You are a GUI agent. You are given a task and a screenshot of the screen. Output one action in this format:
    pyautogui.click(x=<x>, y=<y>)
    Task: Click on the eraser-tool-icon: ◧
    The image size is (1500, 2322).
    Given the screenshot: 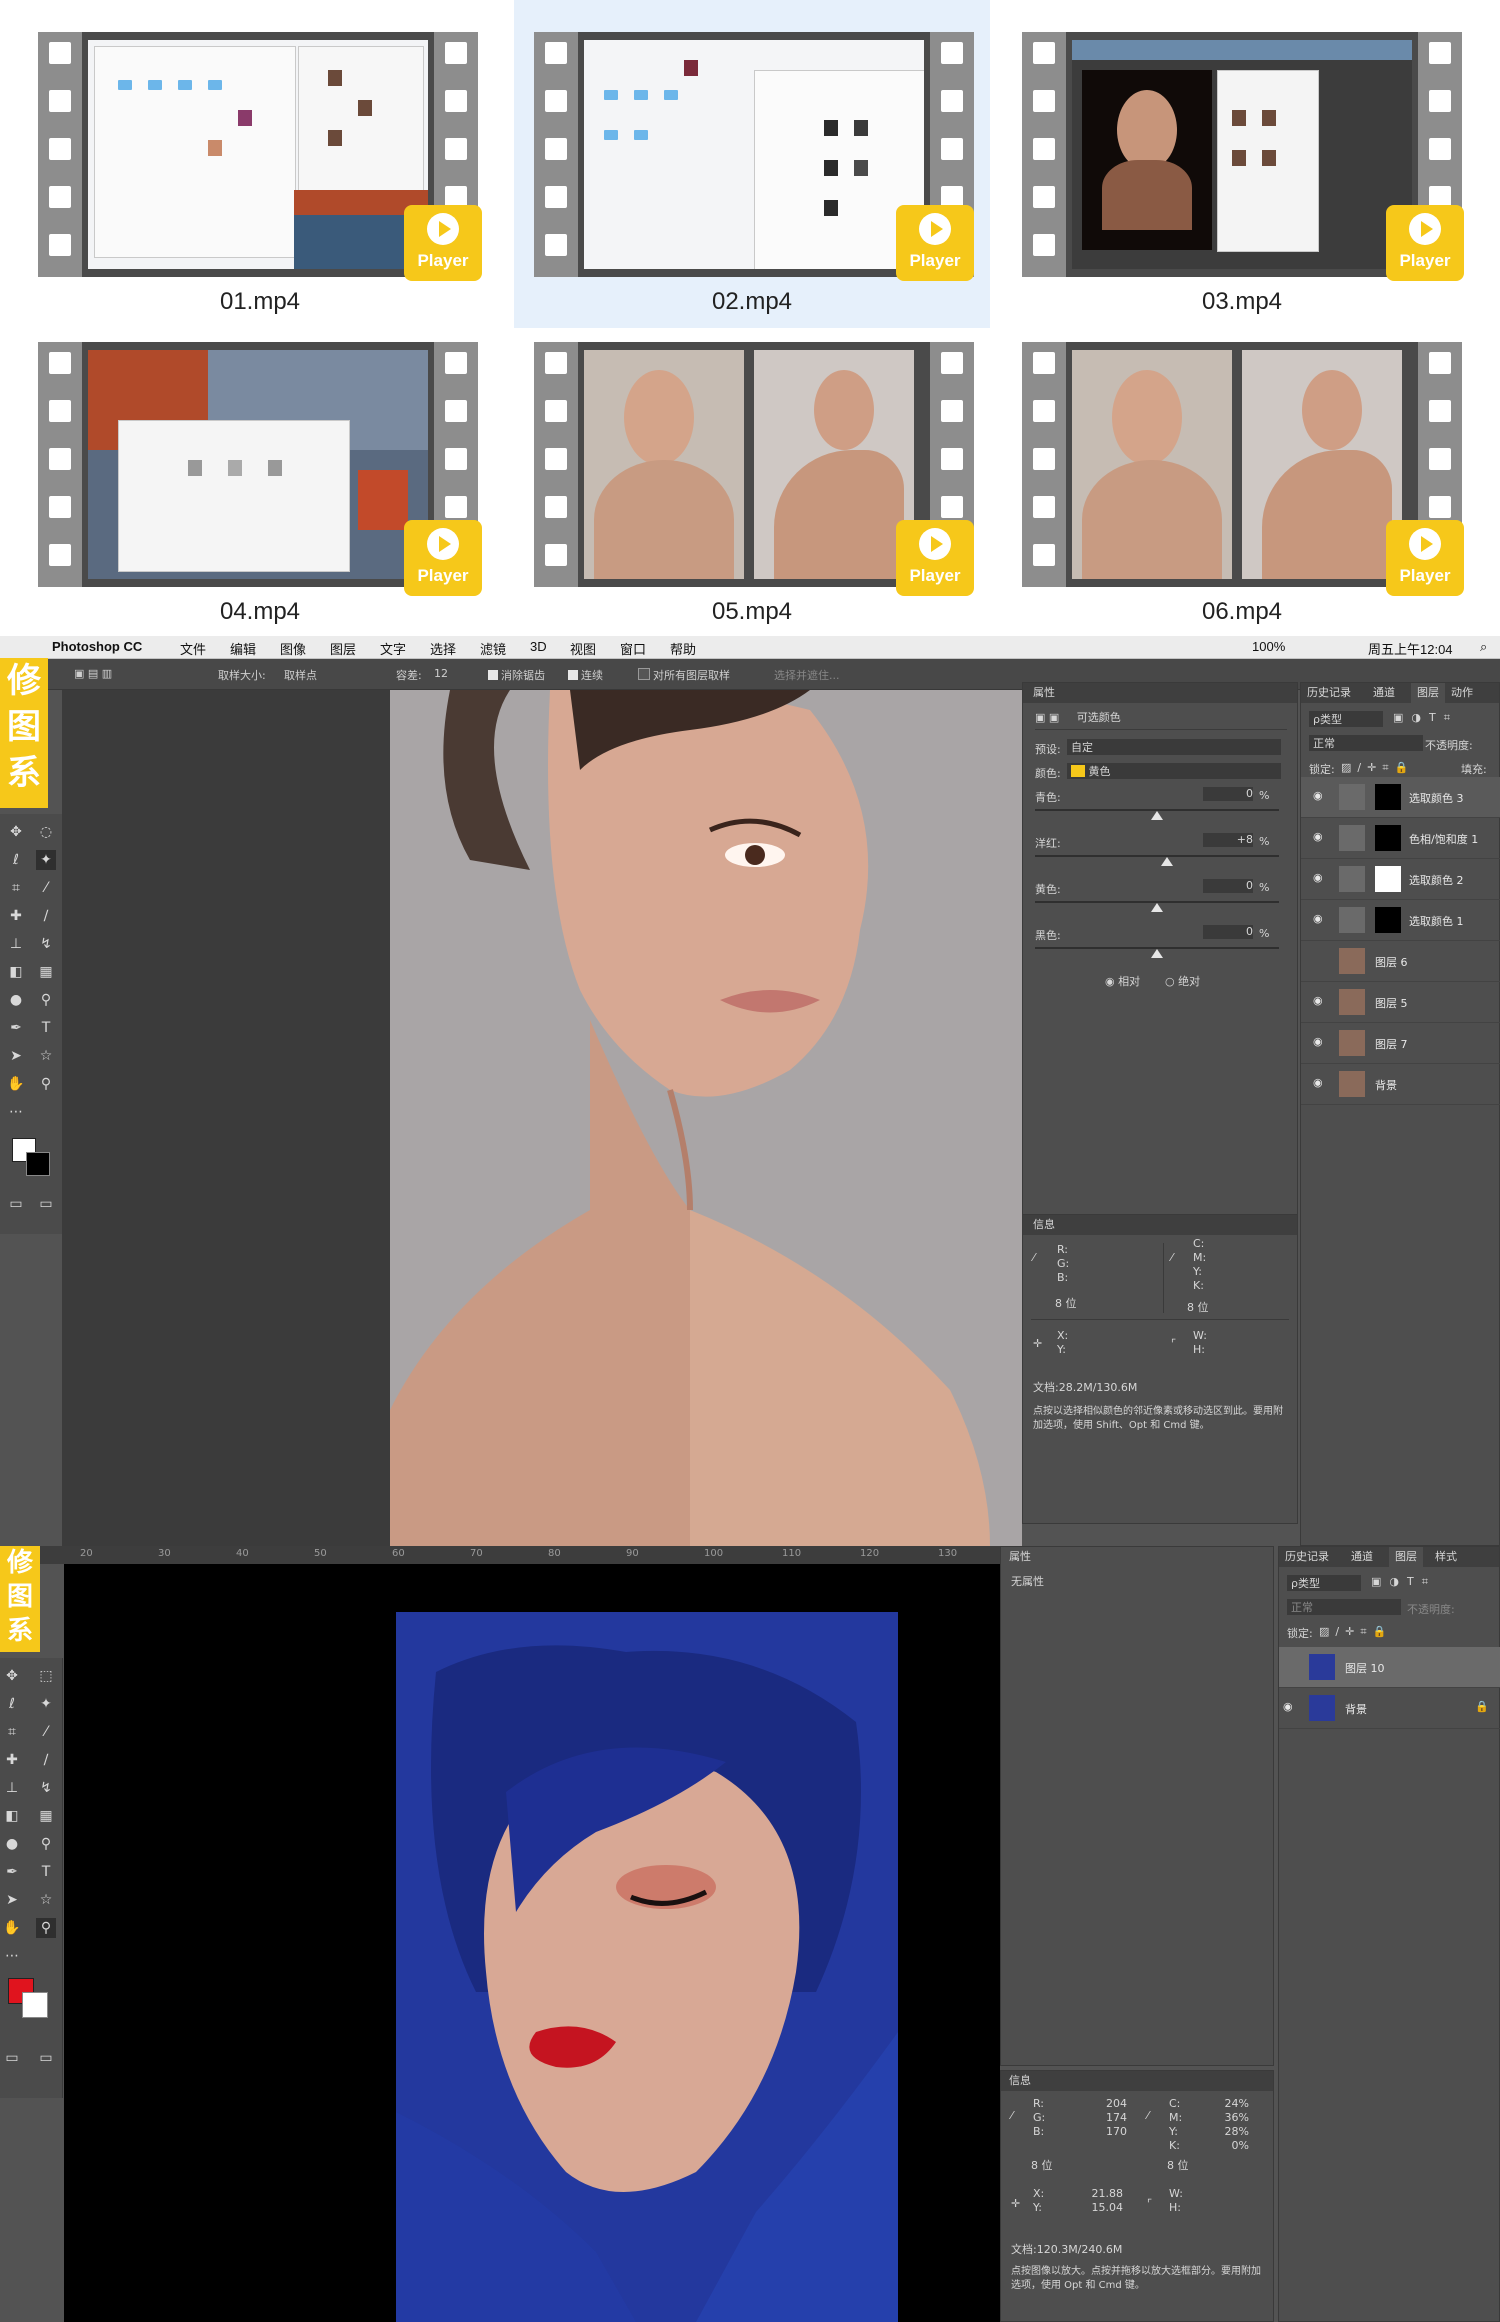 What is the action you would take?
    pyautogui.click(x=12, y=1816)
    